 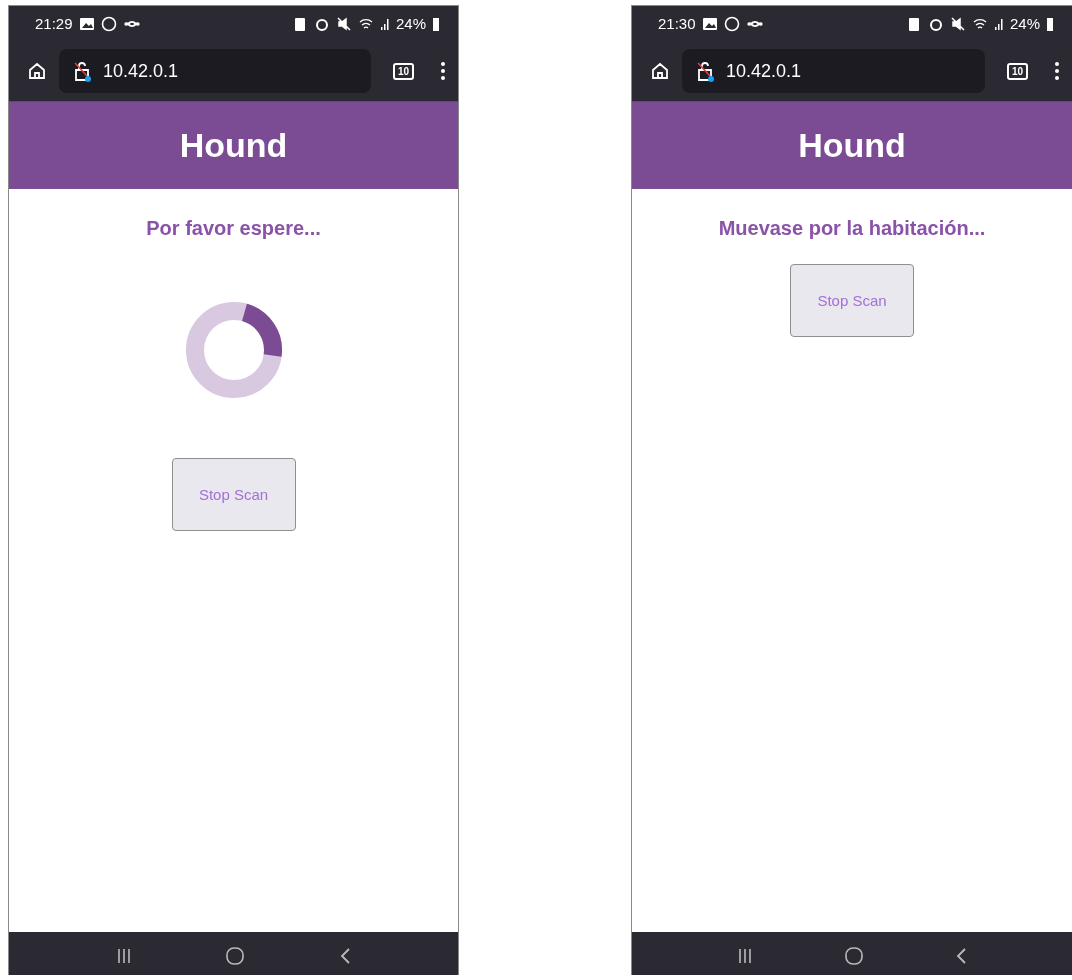 I want to click on status-time: 21:29, so click(x=54, y=23).